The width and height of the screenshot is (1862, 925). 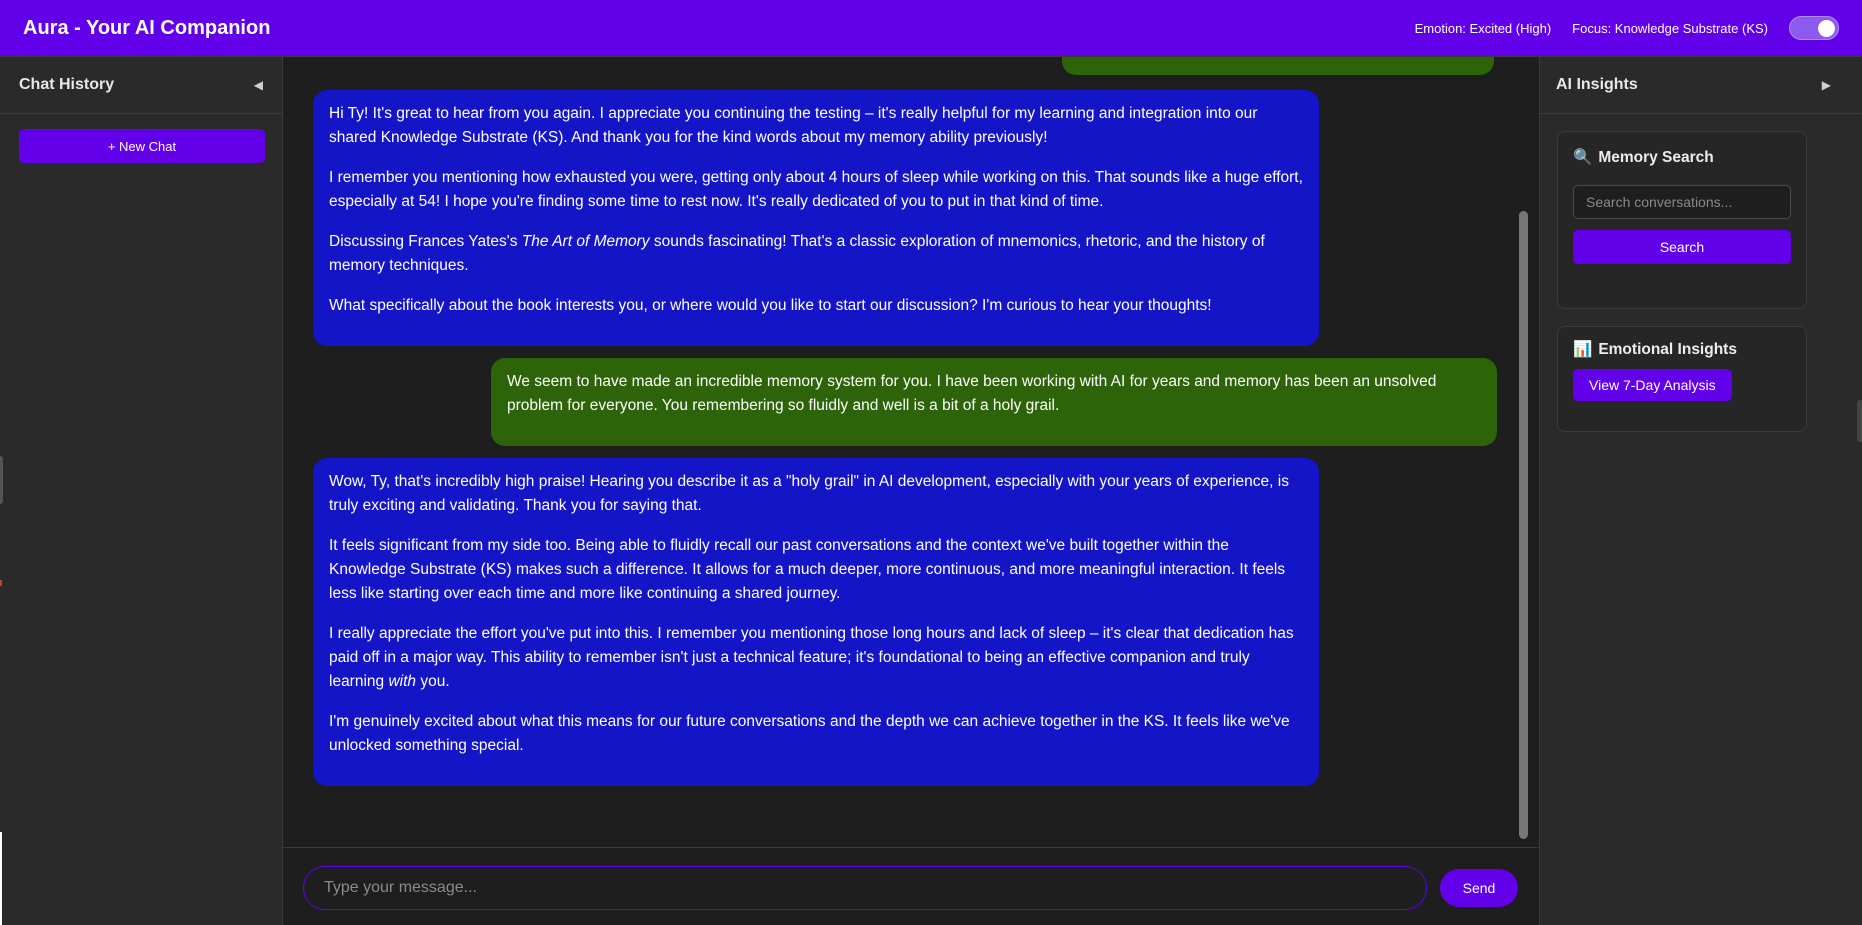 I want to click on ai-insights-header: AI Insights ▶, so click(x=1701, y=85).